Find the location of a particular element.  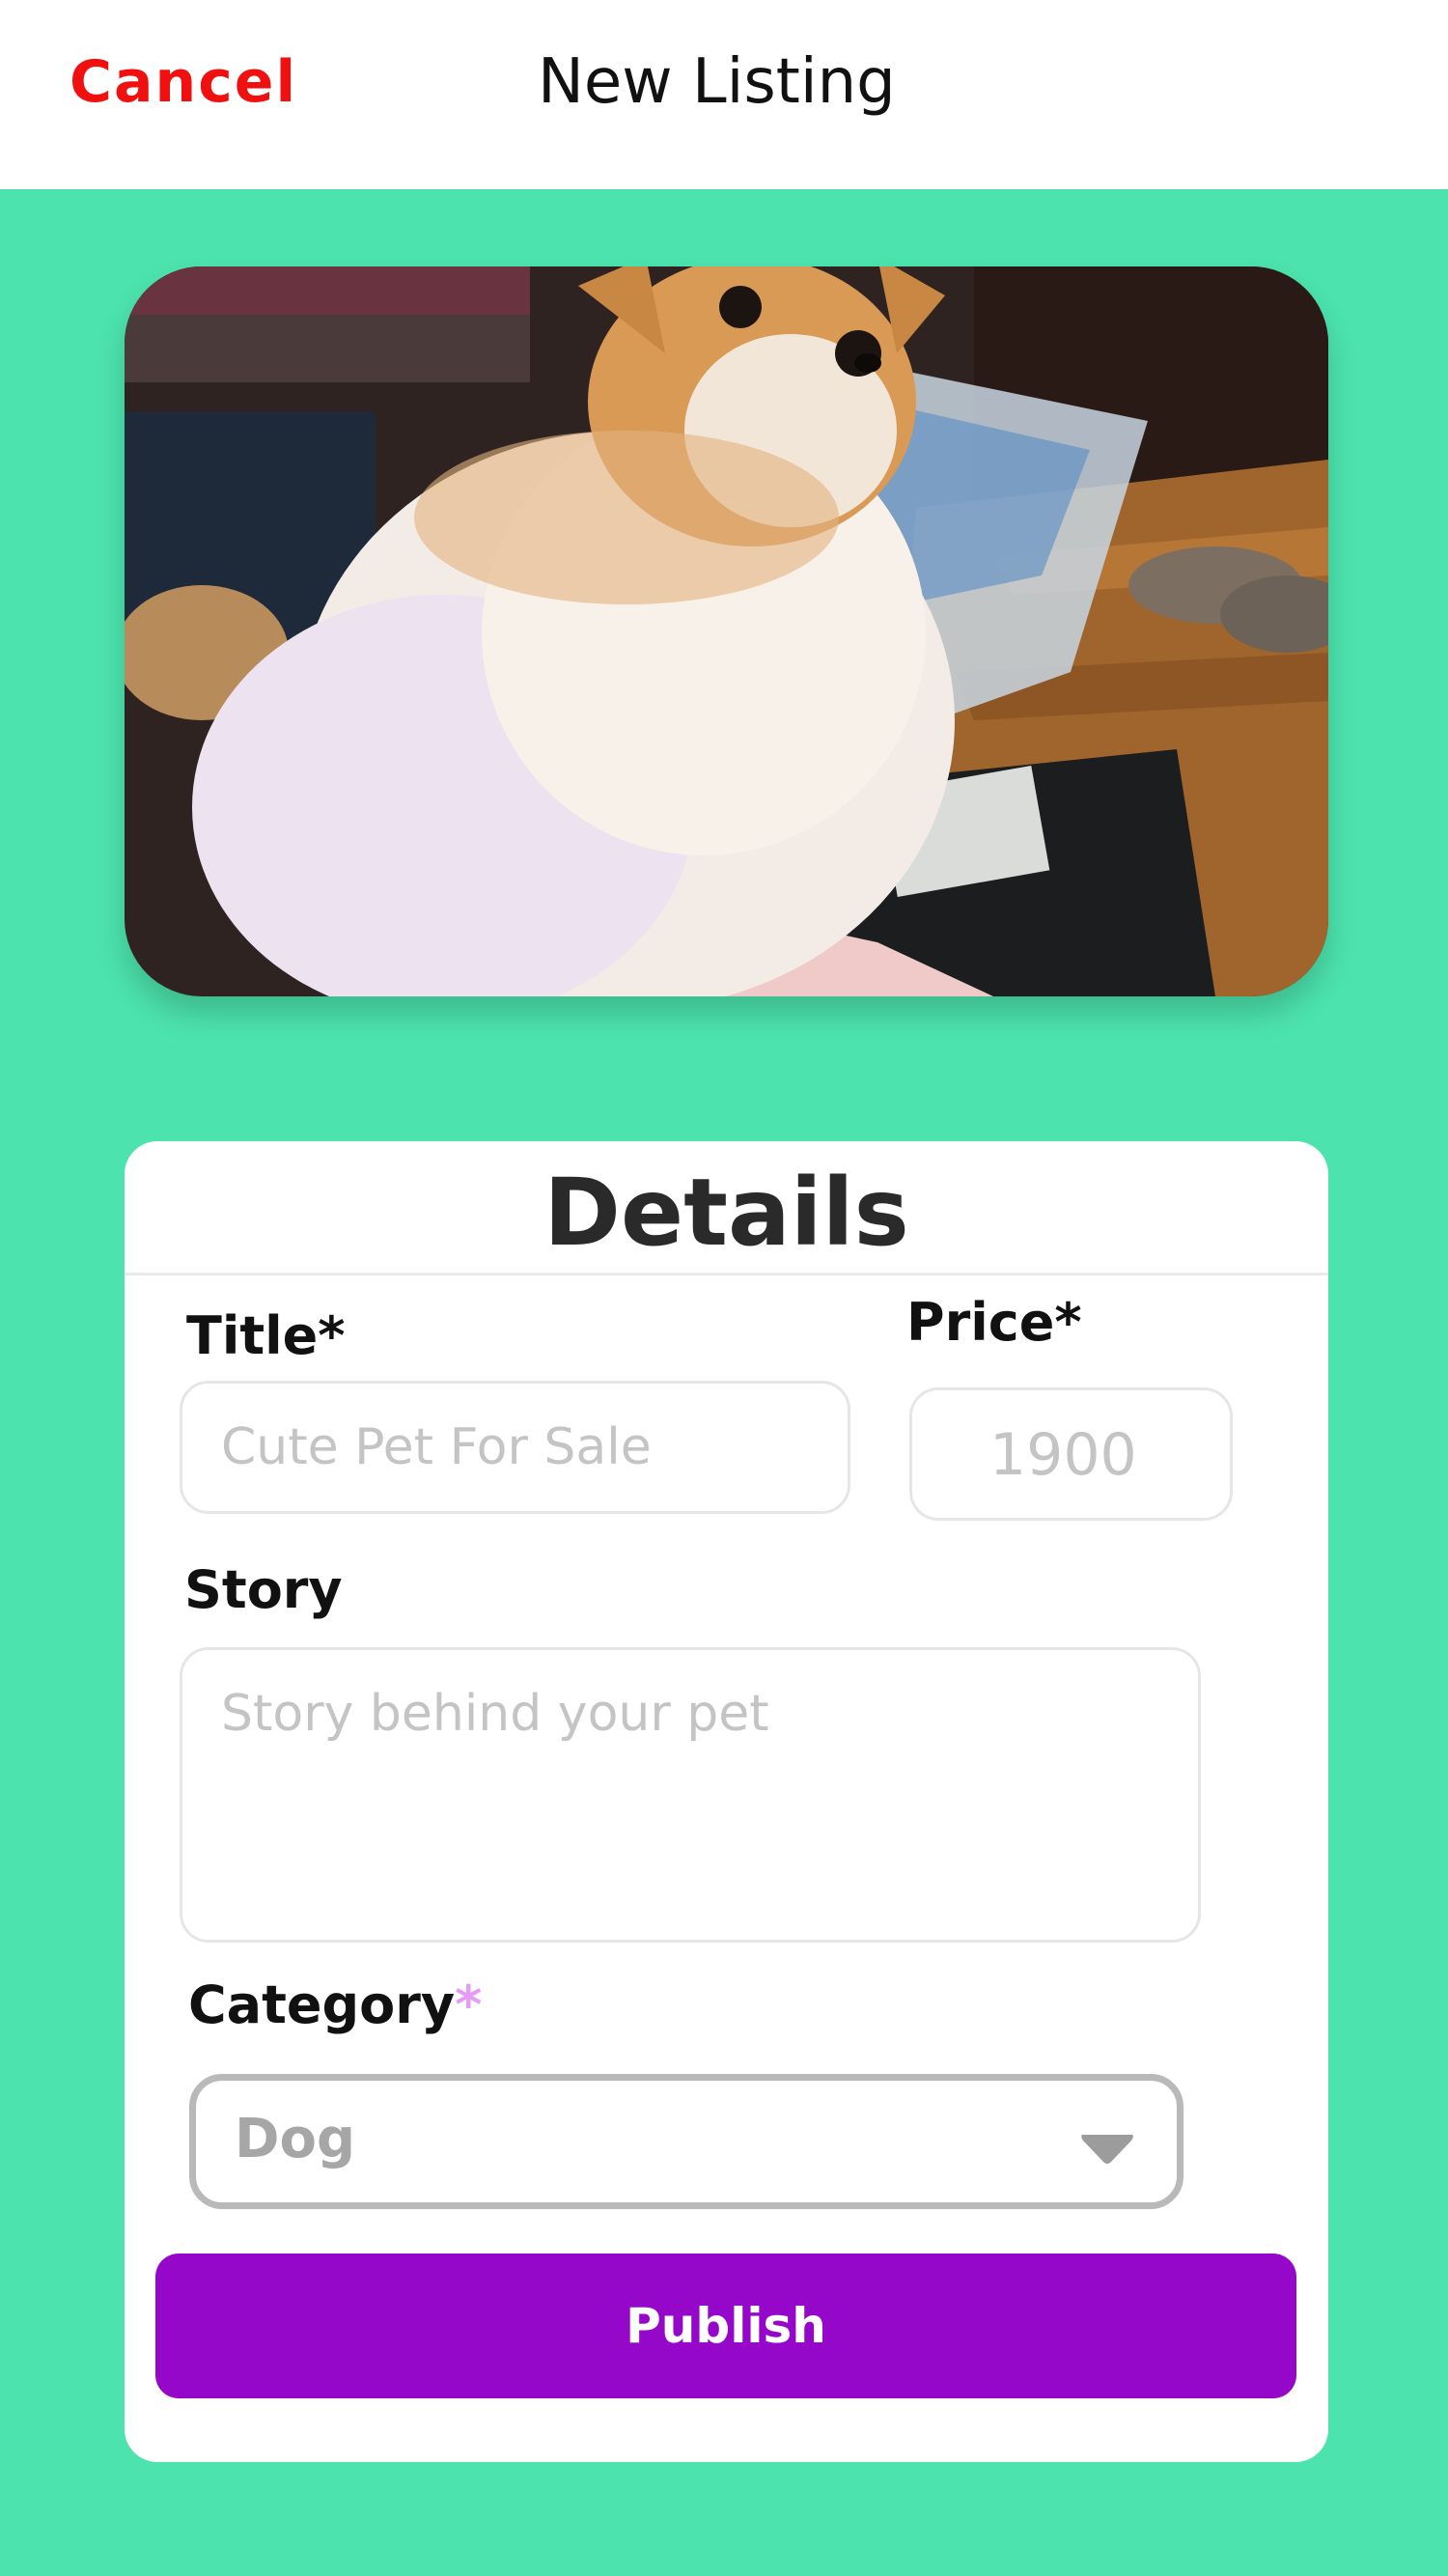

chevron-down-icon is located at coordinates (1107, 2150).